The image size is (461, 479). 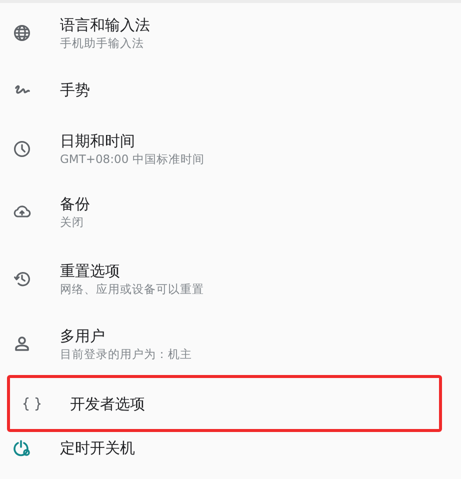 What do you see at coordinates (230, 278) in the screenshot?
I see `settings-item: 重置选项 网络、应用或设备可以重置` at bounding box center [230, 278].